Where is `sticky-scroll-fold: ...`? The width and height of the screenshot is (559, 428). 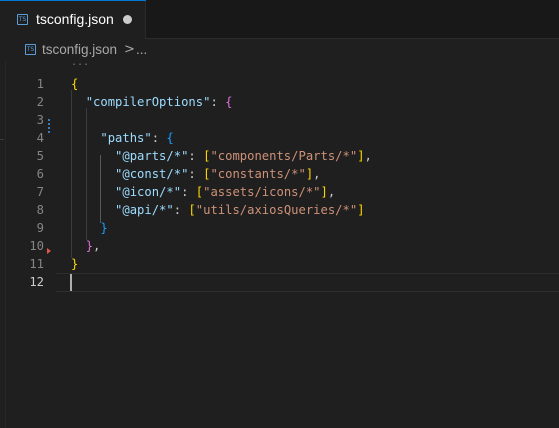
sticky-scroll-fold: ... is located at coordinates (80, 63).